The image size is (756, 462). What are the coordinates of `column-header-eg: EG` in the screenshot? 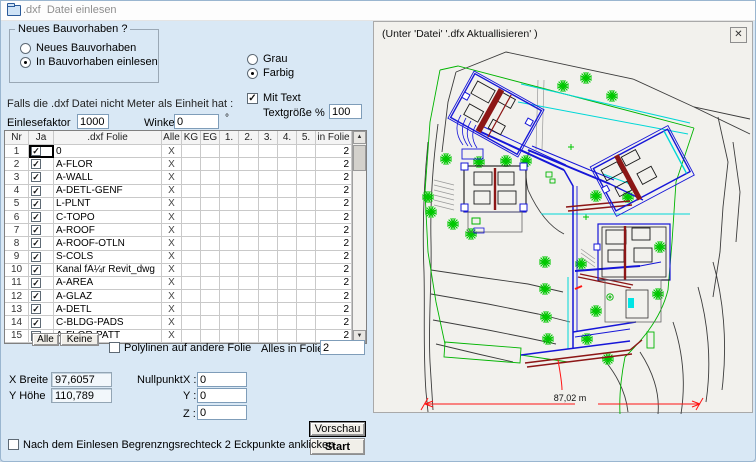 It's located at (210, 138).